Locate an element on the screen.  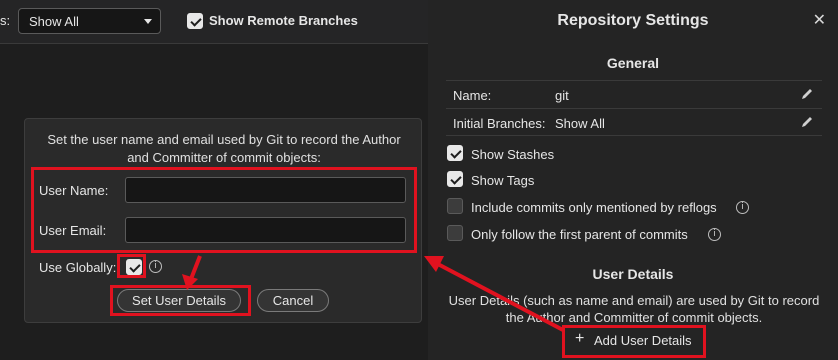
close-icon: ✕ is located at coordinates (819, 20).